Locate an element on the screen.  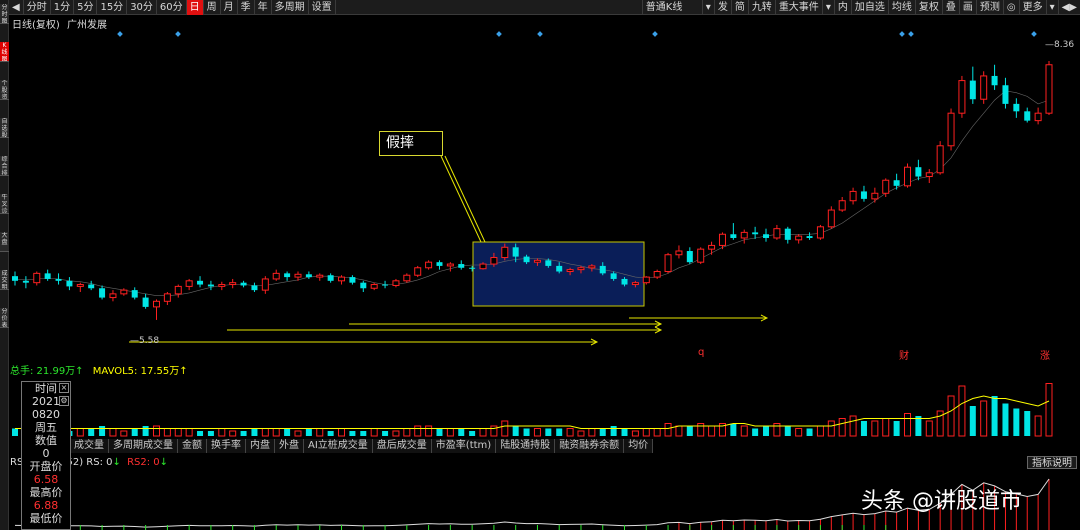
indicator-tab-6: AI立桩成交量 is located at coordinates (338, 446).